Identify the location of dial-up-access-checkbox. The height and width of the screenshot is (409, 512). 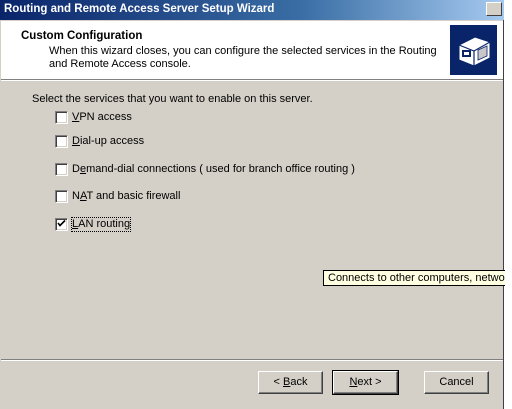
(61, 141).